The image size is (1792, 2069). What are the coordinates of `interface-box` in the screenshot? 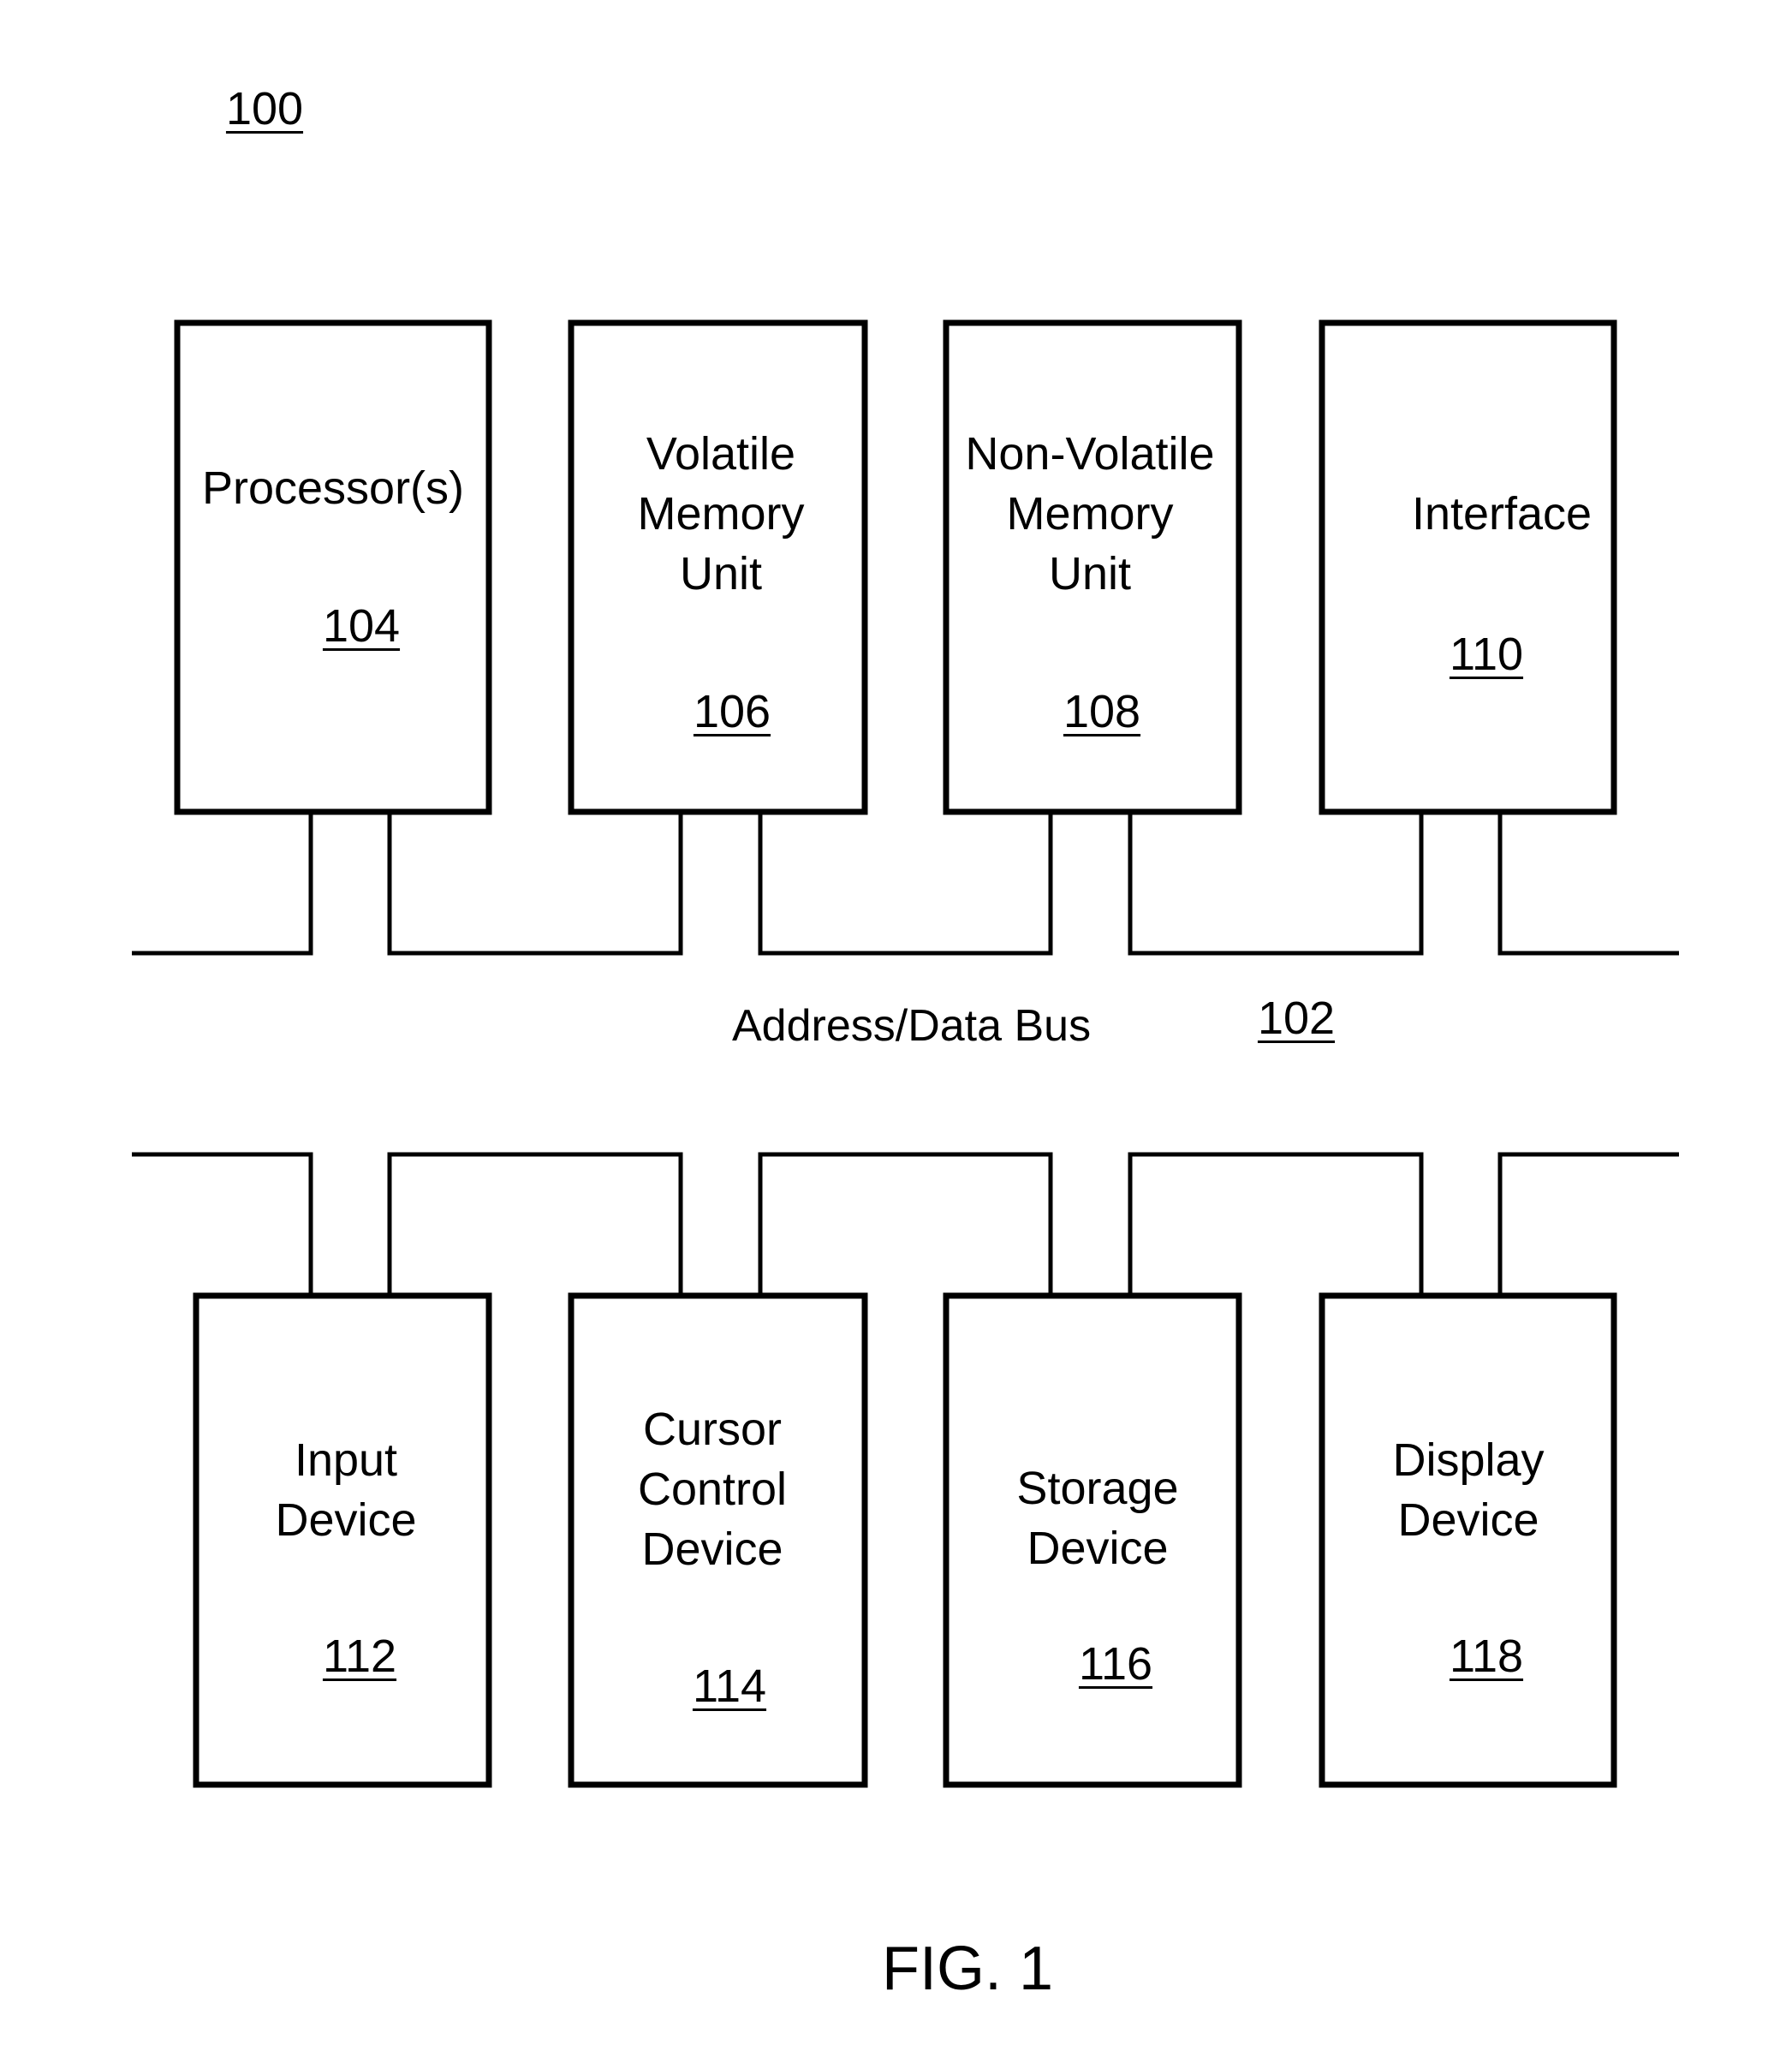 It's located at (1468, 567).